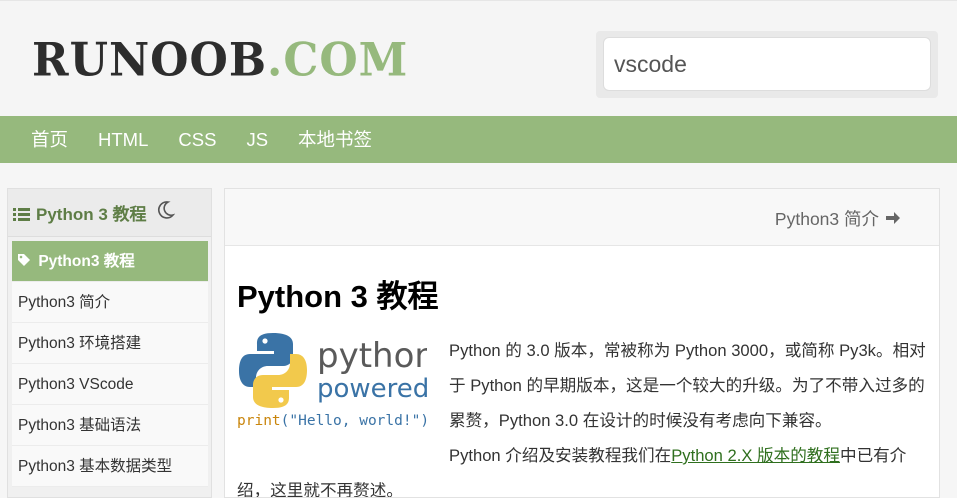 The image size is (957, 498). Describe the element at coordinates (49, 139) in the screenshot. I see `nav-item-home: 首页` at that location.